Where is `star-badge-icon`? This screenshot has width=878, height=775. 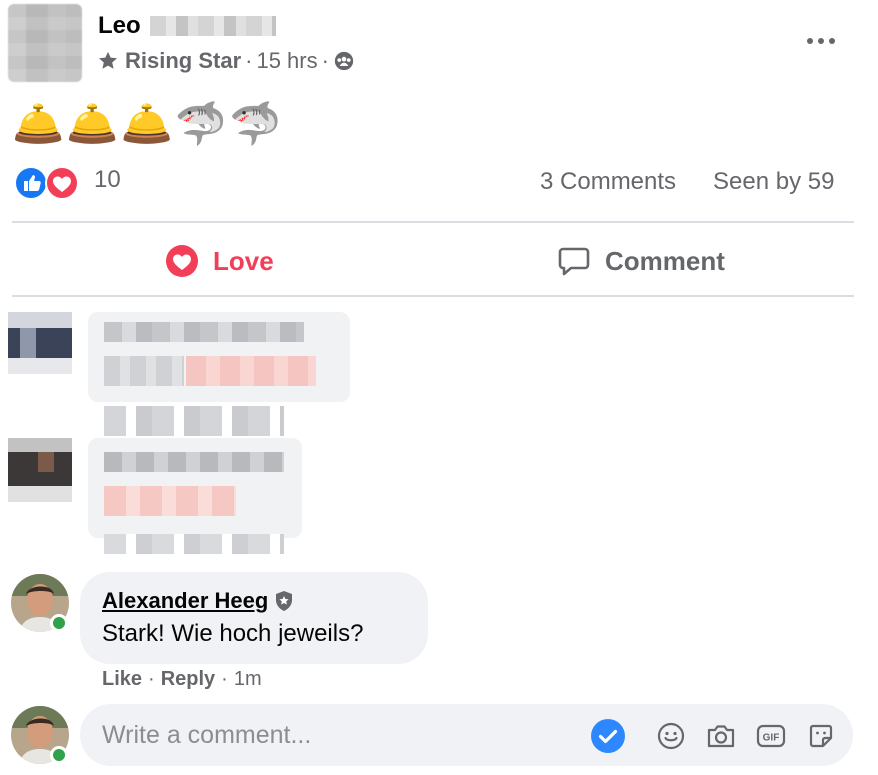
star-badge-icon is located at coordinates (108, 61).